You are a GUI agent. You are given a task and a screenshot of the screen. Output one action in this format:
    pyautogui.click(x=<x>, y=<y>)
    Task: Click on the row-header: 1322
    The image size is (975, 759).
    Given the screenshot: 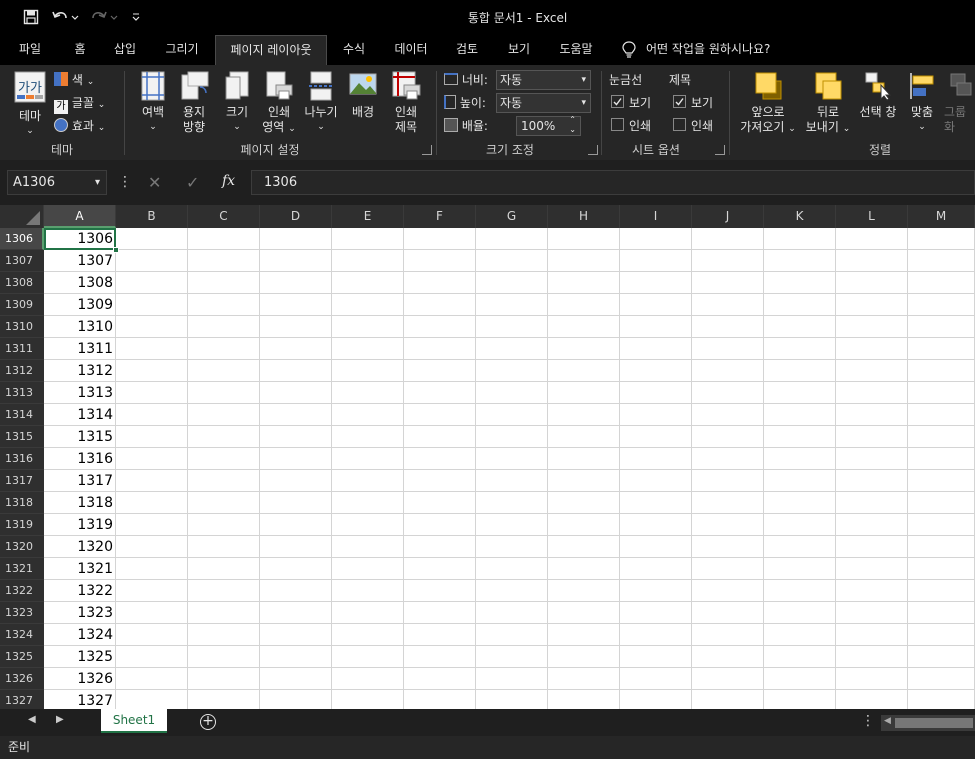 What is the action you would take?
    pyautogui.click(x=22, y=591)
    